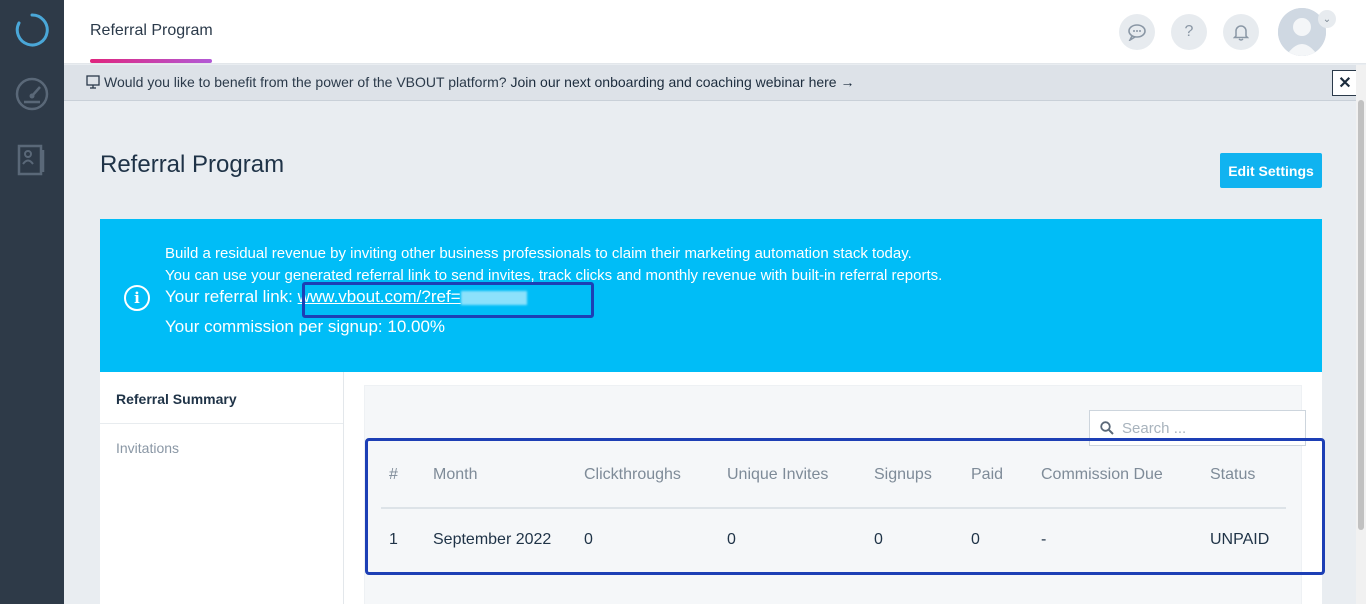  What do you see at coordinates (221, 450) in the screenshot?
I see `tab-invitations: Invitations` at bounding box center [221, 450].